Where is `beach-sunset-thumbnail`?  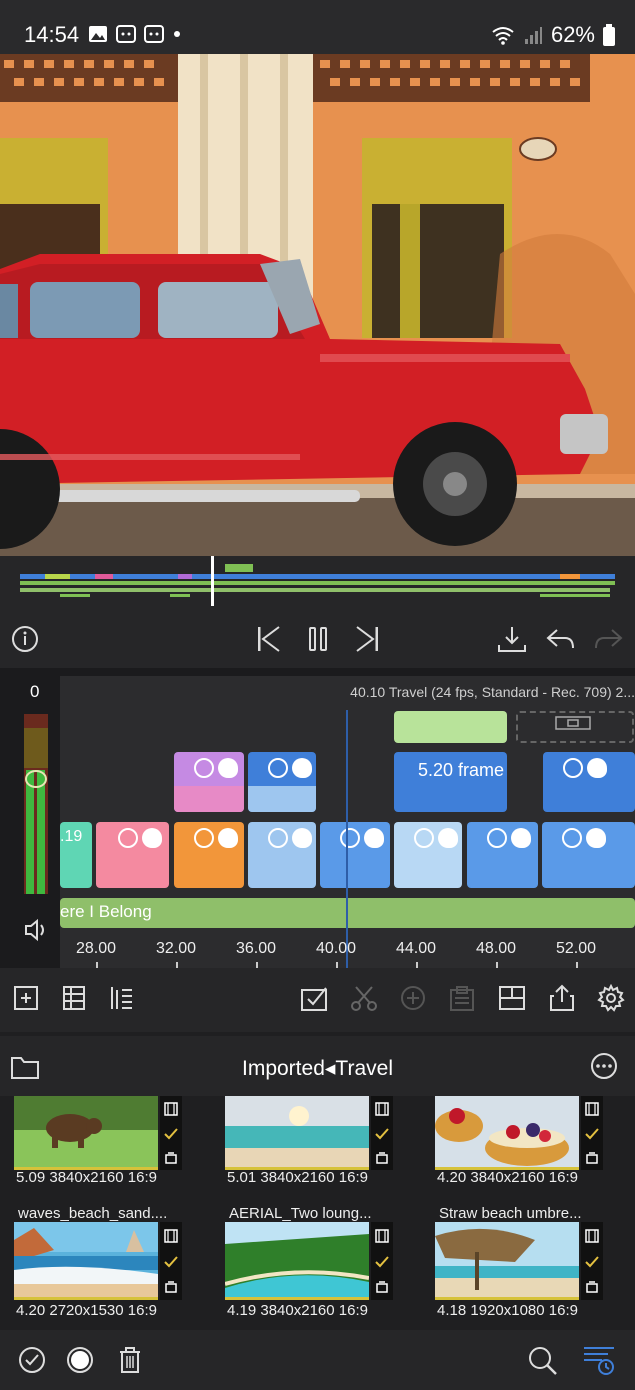 beach-sunset-thumbnail is located at coordinates (297, 1131).